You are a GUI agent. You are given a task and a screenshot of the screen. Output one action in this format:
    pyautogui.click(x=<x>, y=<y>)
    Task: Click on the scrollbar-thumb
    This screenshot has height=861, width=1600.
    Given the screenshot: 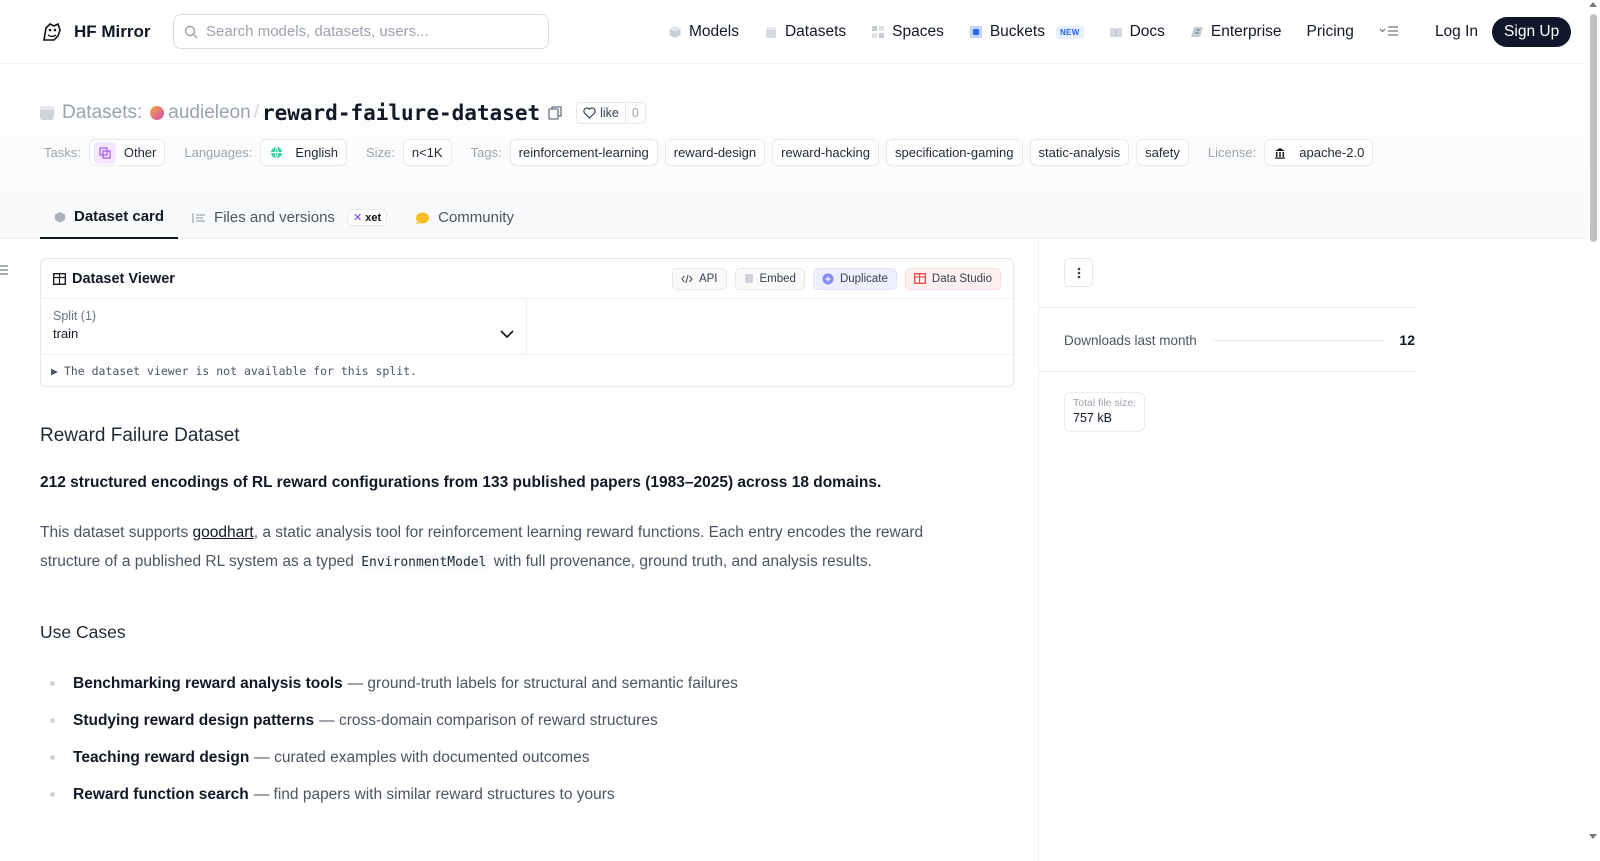 What is the action you would take?
    pyautogui.click(x=1593, y=128)
    